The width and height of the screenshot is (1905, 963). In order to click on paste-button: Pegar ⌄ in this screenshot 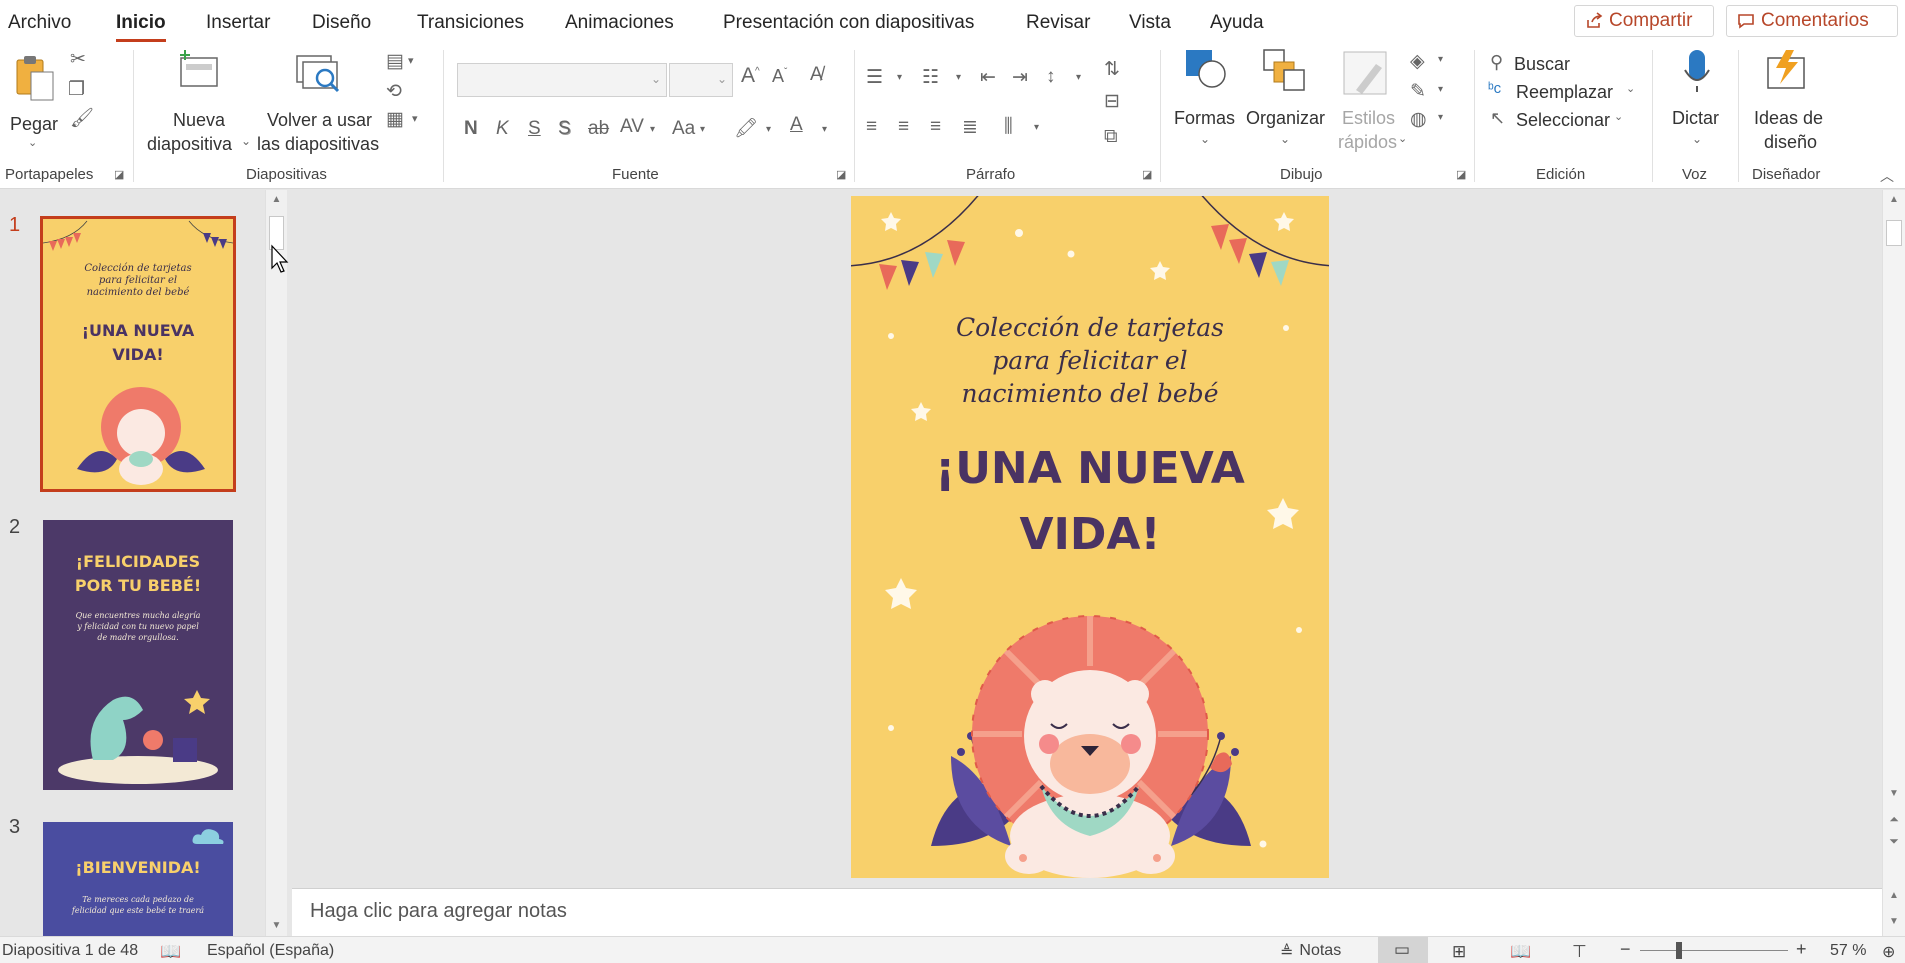, I will do `click(34, 100)`.